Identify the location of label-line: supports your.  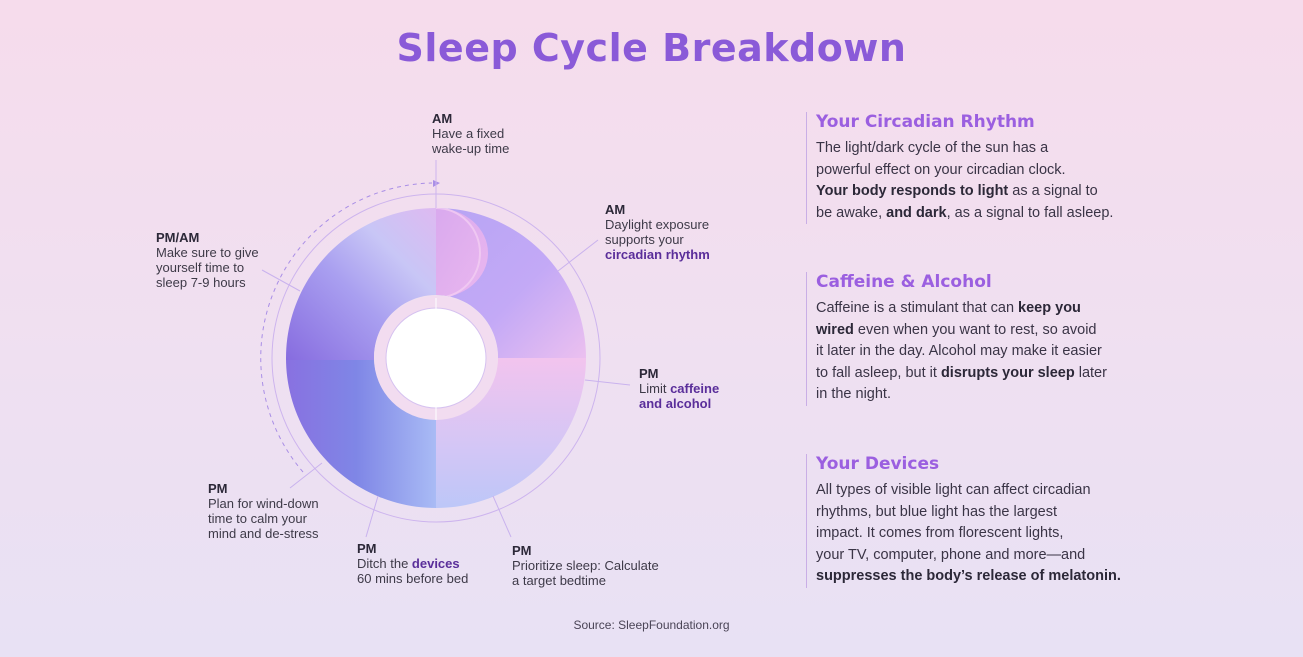
(644, 239).